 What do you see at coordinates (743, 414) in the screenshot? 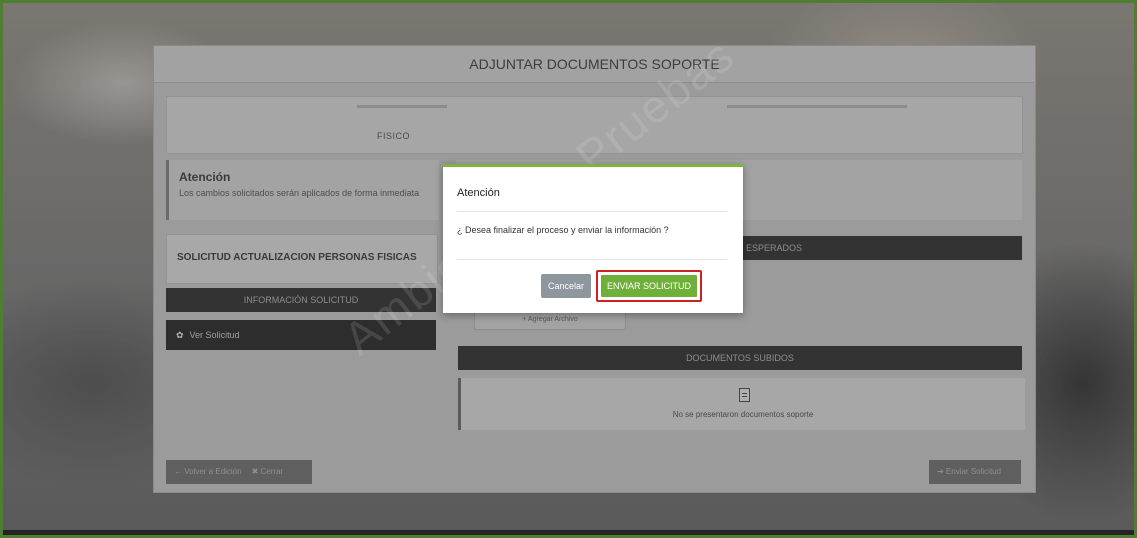
I see `no-docs-message: No se presentaron documentos soporte` at bounding box center [743, 414].